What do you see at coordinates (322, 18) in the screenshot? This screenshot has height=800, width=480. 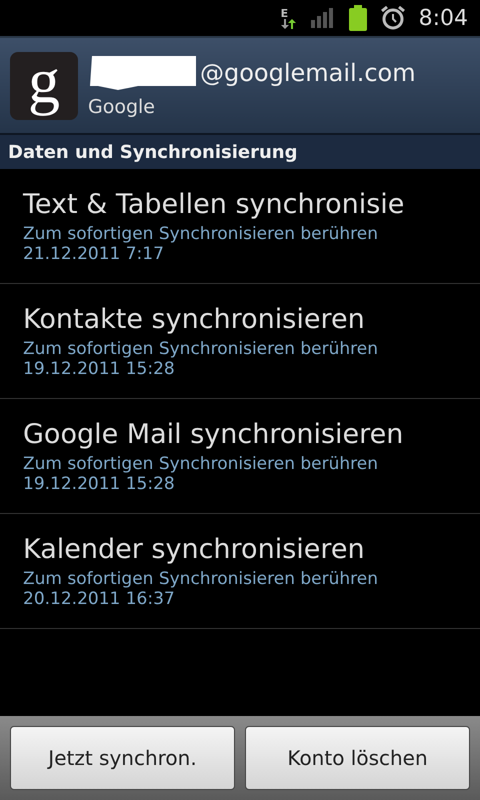 I see `signal-icon` at bounding box center [322, 18].